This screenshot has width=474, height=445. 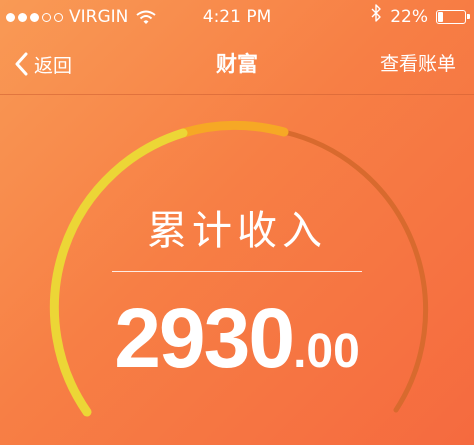 What do you see at coordinates (237, 17) in the screenshot?
I see `status-bar: VIRGIN 4:21 PM 22%` at bounding box center [237, 17].